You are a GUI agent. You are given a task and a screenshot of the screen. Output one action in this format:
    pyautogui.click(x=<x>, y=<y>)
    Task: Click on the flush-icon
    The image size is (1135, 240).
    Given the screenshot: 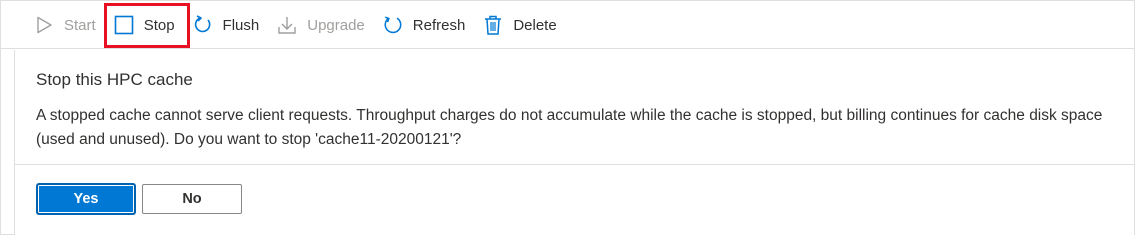 What is the action you would take?
    pyautogui.click(x=203, y=25)
    